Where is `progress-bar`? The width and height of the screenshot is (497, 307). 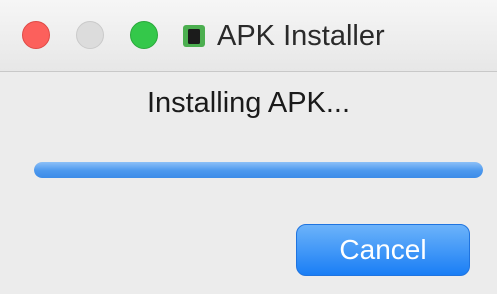
progress-bar is located at coordinates (258, 170).